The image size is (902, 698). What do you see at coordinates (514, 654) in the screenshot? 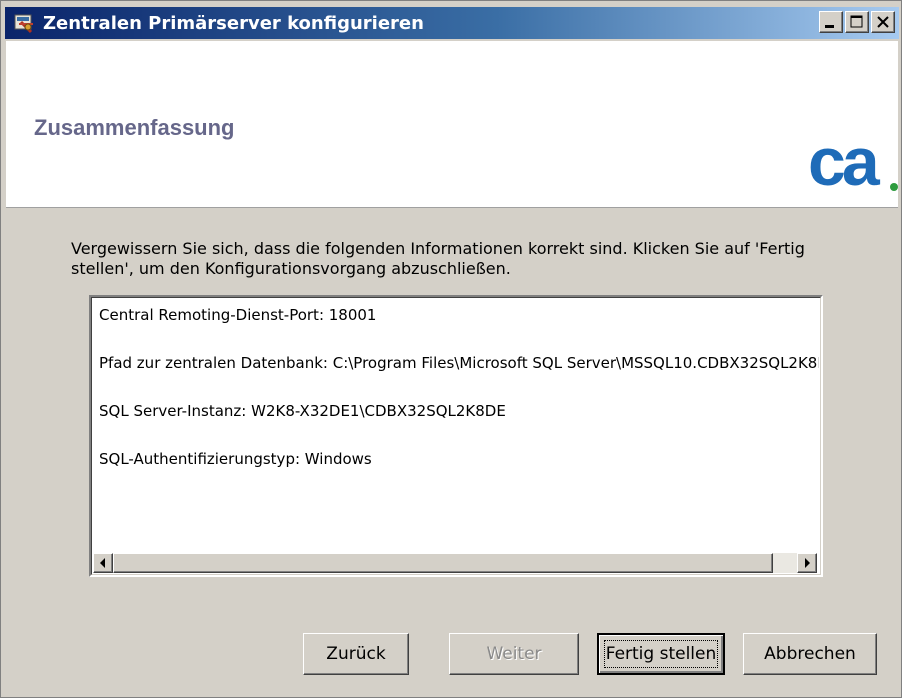
I see `next-button: Weiter` at bounding box center [514, 654].